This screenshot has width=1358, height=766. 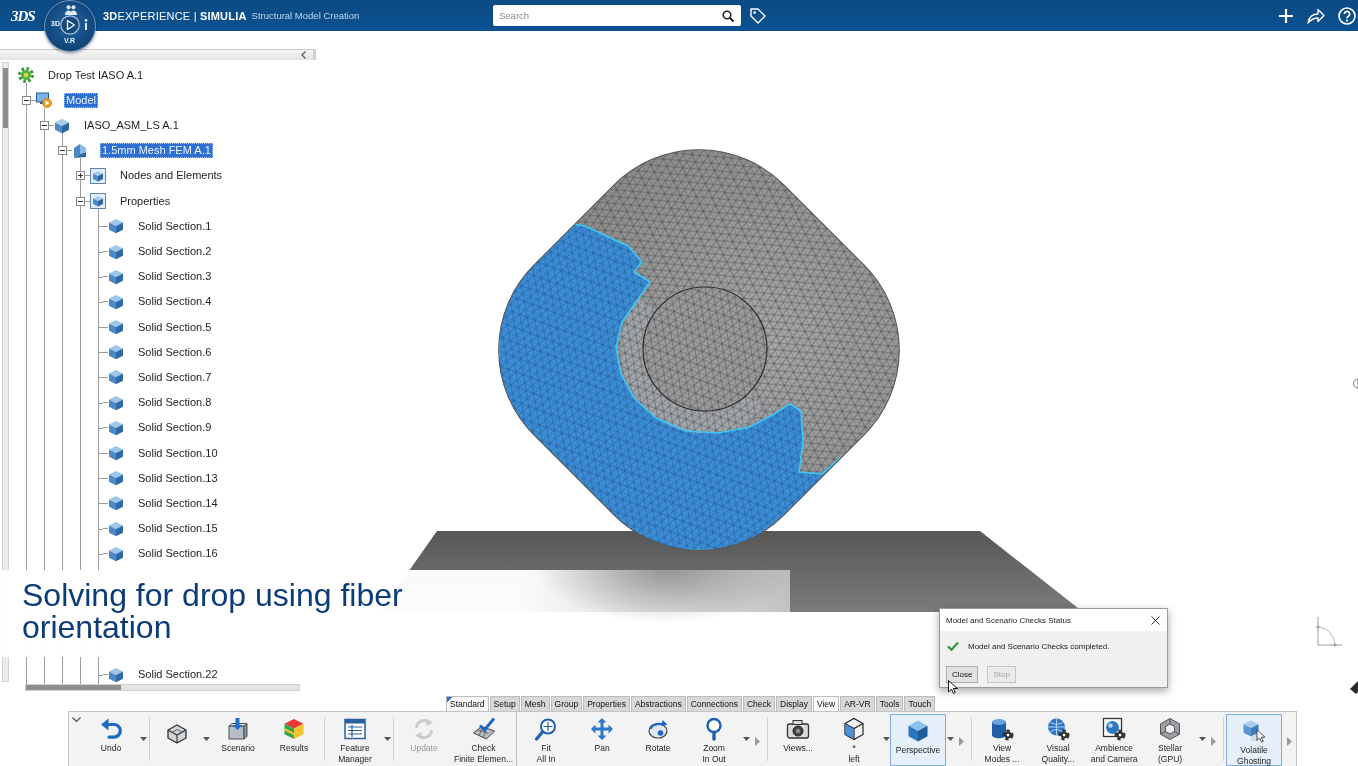 I want to click on toolbar-tab: Connections, so click(x=714, y=703).